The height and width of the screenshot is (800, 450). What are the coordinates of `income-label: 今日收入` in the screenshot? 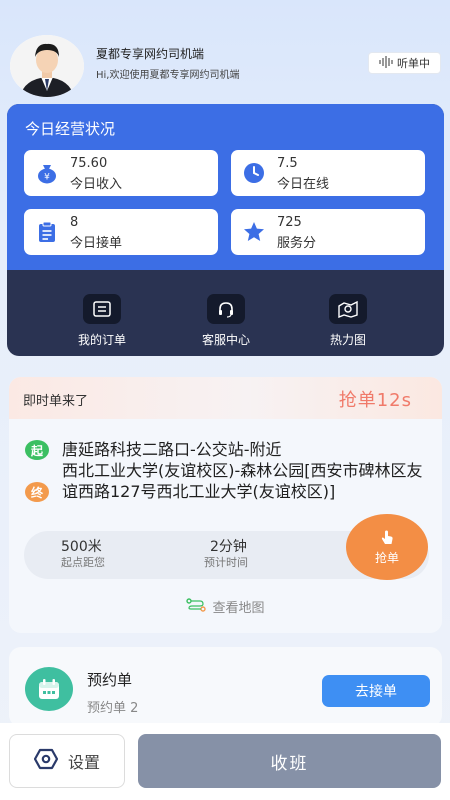 It's located at (96, 184).